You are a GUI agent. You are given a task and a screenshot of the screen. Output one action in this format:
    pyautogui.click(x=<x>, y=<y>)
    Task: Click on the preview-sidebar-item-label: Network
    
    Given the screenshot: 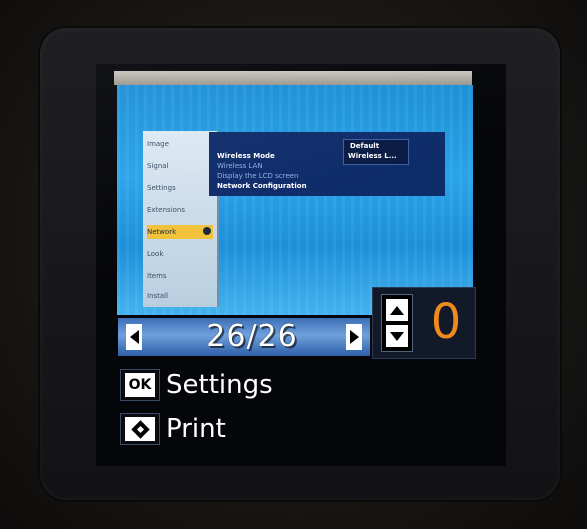 What is the action you would take?
    pyautogui.click(x=162, y=232)
    